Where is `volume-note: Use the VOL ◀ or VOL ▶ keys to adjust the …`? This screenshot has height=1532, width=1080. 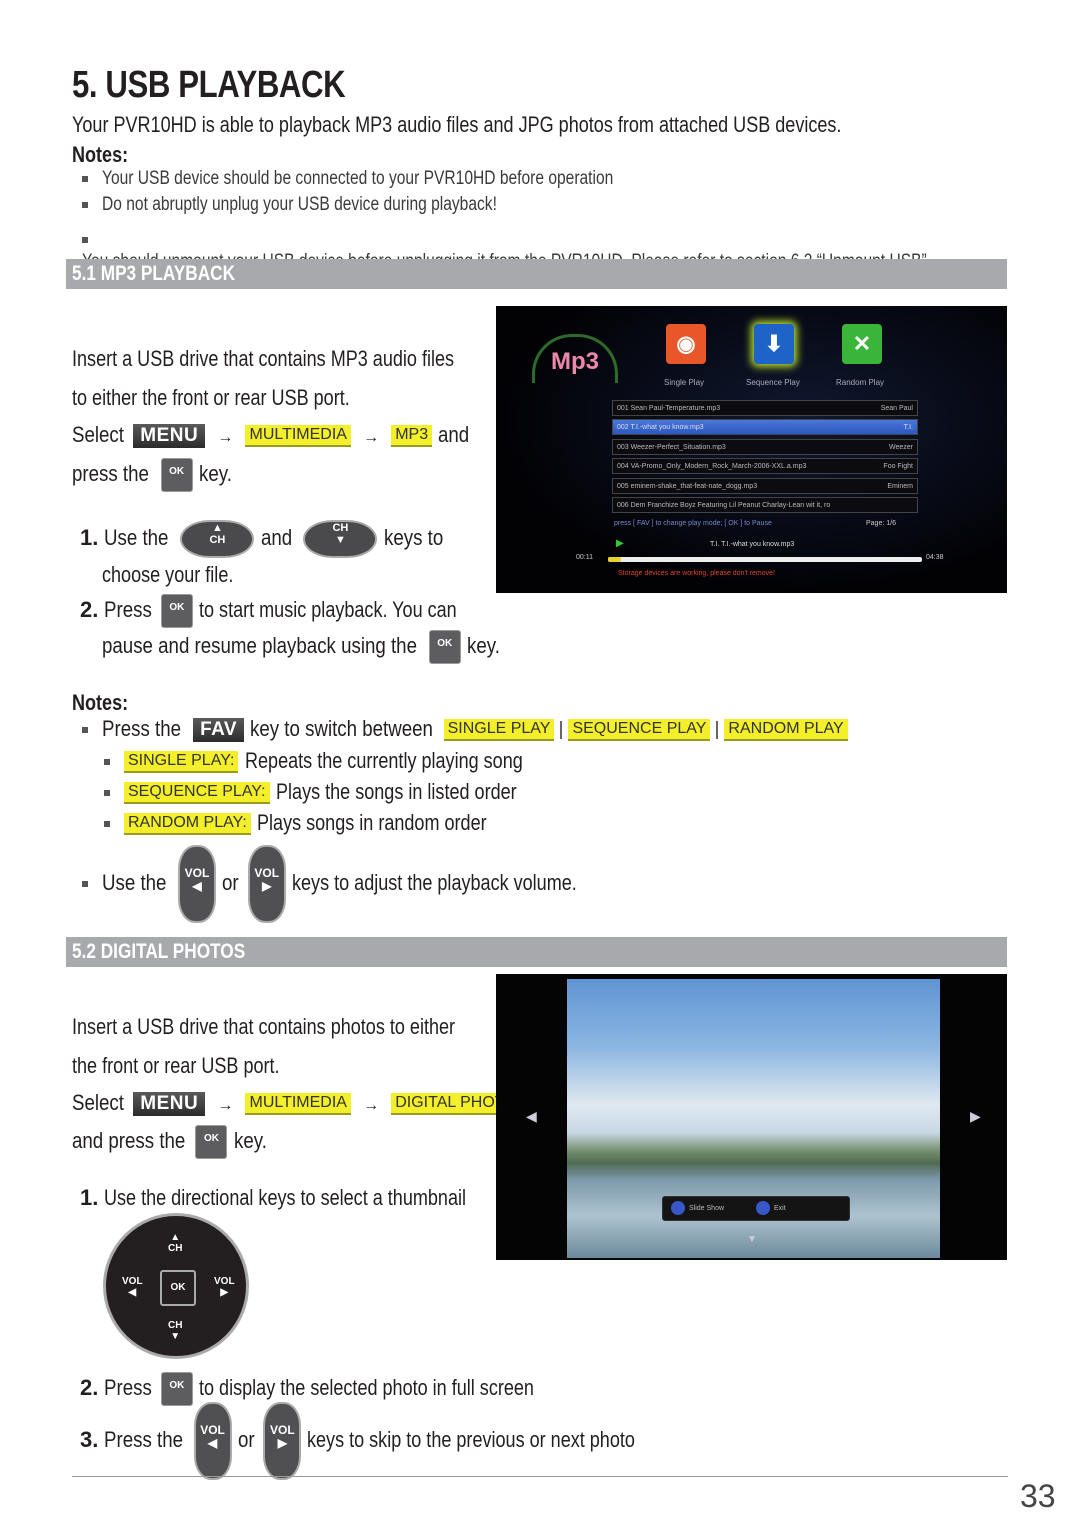 volume-note: Use the VOL ◀ or VOL ▶ keys to adjust the … is located at coordinates (360, 884).